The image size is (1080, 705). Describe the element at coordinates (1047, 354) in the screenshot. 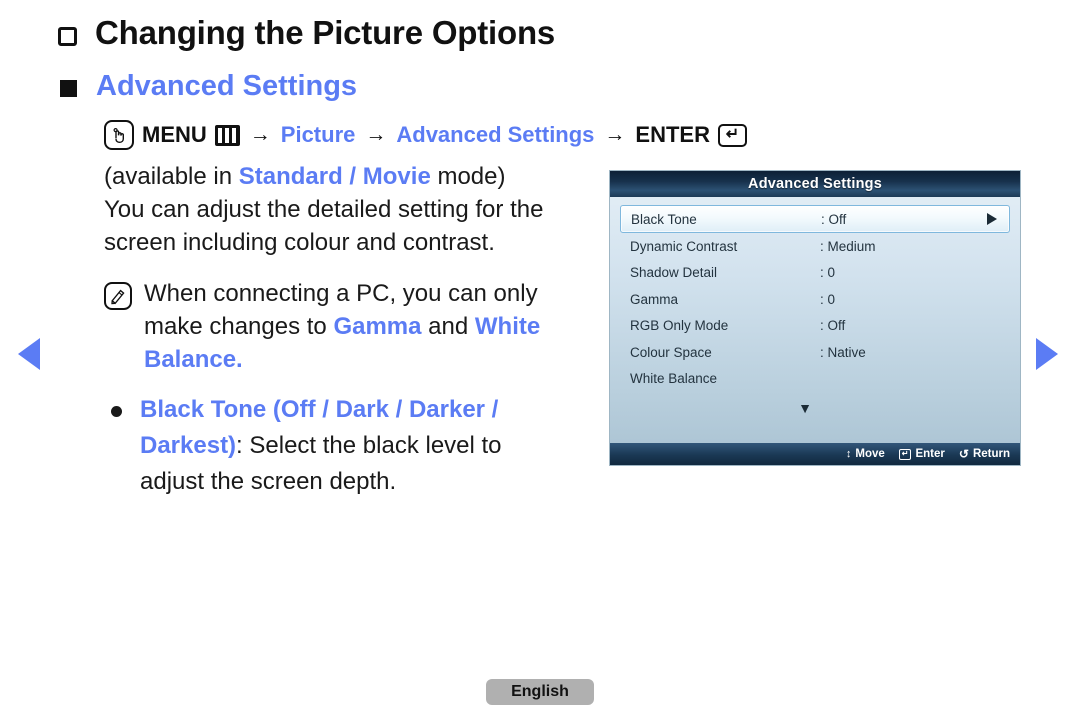

I see `triangle-right-icon` at that location.